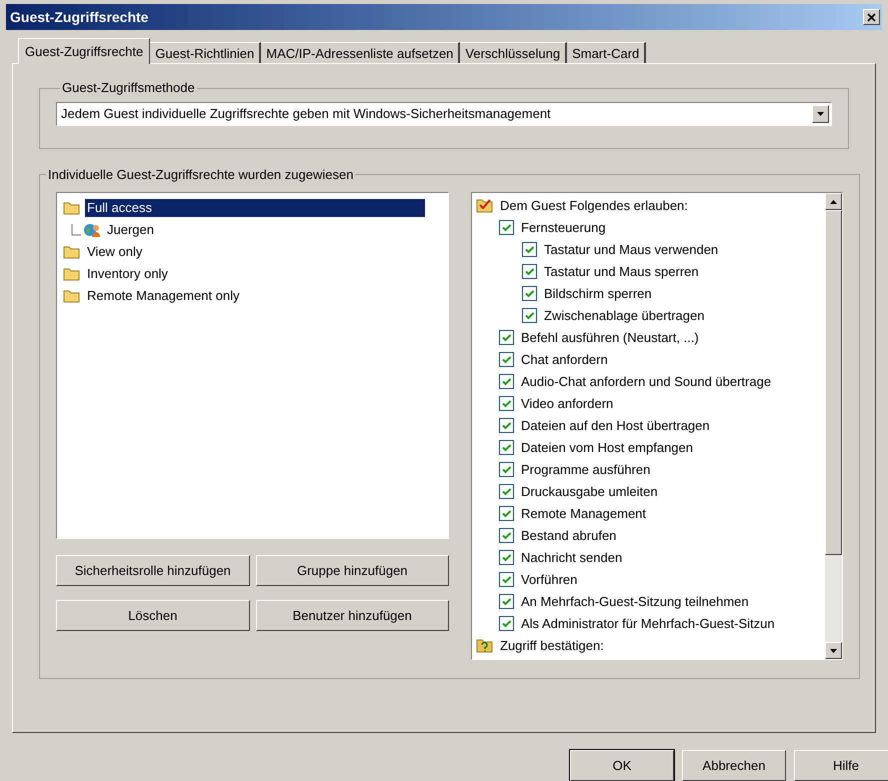 This screenshot has width=888, height=781. I want to click on dialog-button: Hilfe, so click(841, 765).